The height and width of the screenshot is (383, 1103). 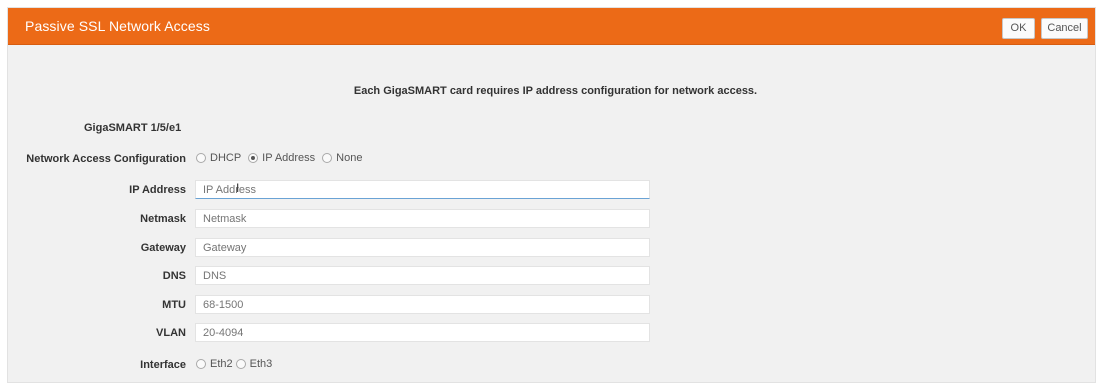 I want to click on text-cursor-icon: I, so click(x=238, y=188).